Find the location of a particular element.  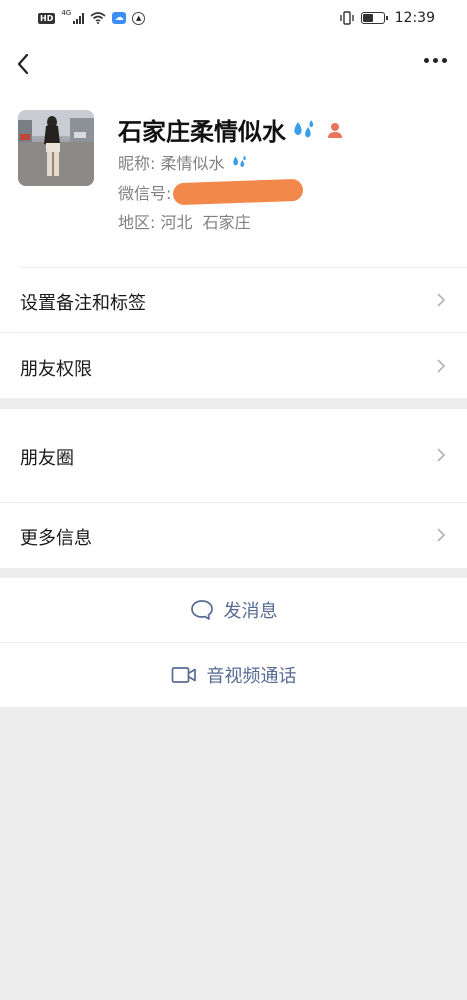

video-call-label: 音视频通话 is located at coordinates (251, 676).